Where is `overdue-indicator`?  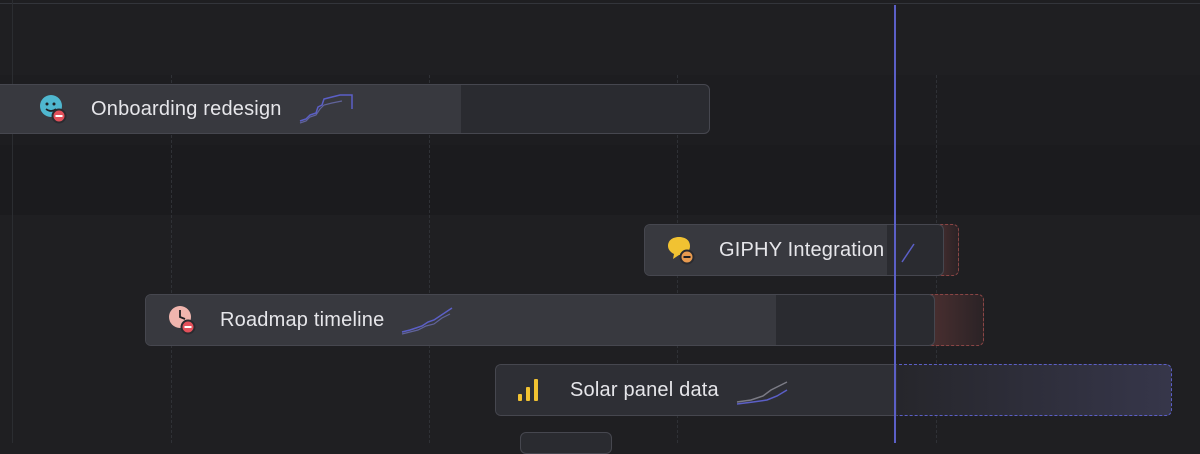
overdue-indicator is located at coordinates (957, 320).